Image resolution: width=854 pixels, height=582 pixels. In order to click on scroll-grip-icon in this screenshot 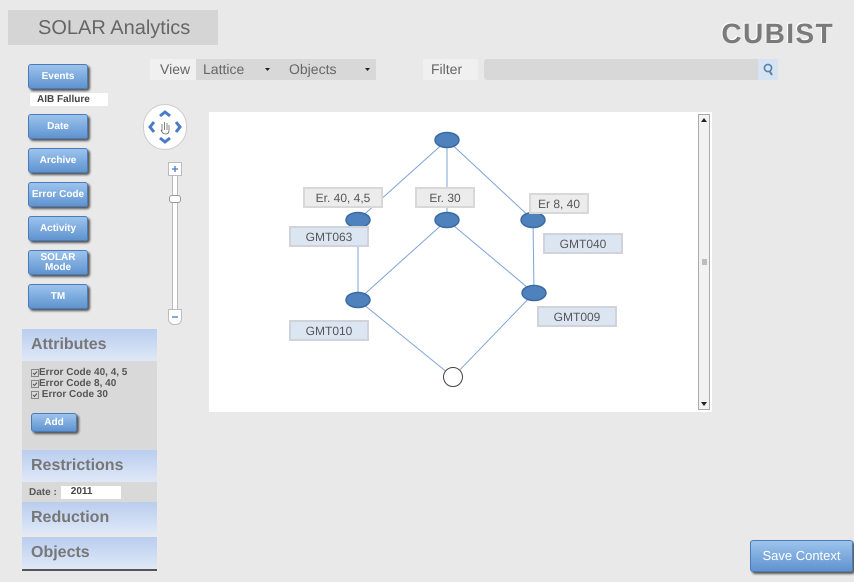, I will do `click(704, 262)`.